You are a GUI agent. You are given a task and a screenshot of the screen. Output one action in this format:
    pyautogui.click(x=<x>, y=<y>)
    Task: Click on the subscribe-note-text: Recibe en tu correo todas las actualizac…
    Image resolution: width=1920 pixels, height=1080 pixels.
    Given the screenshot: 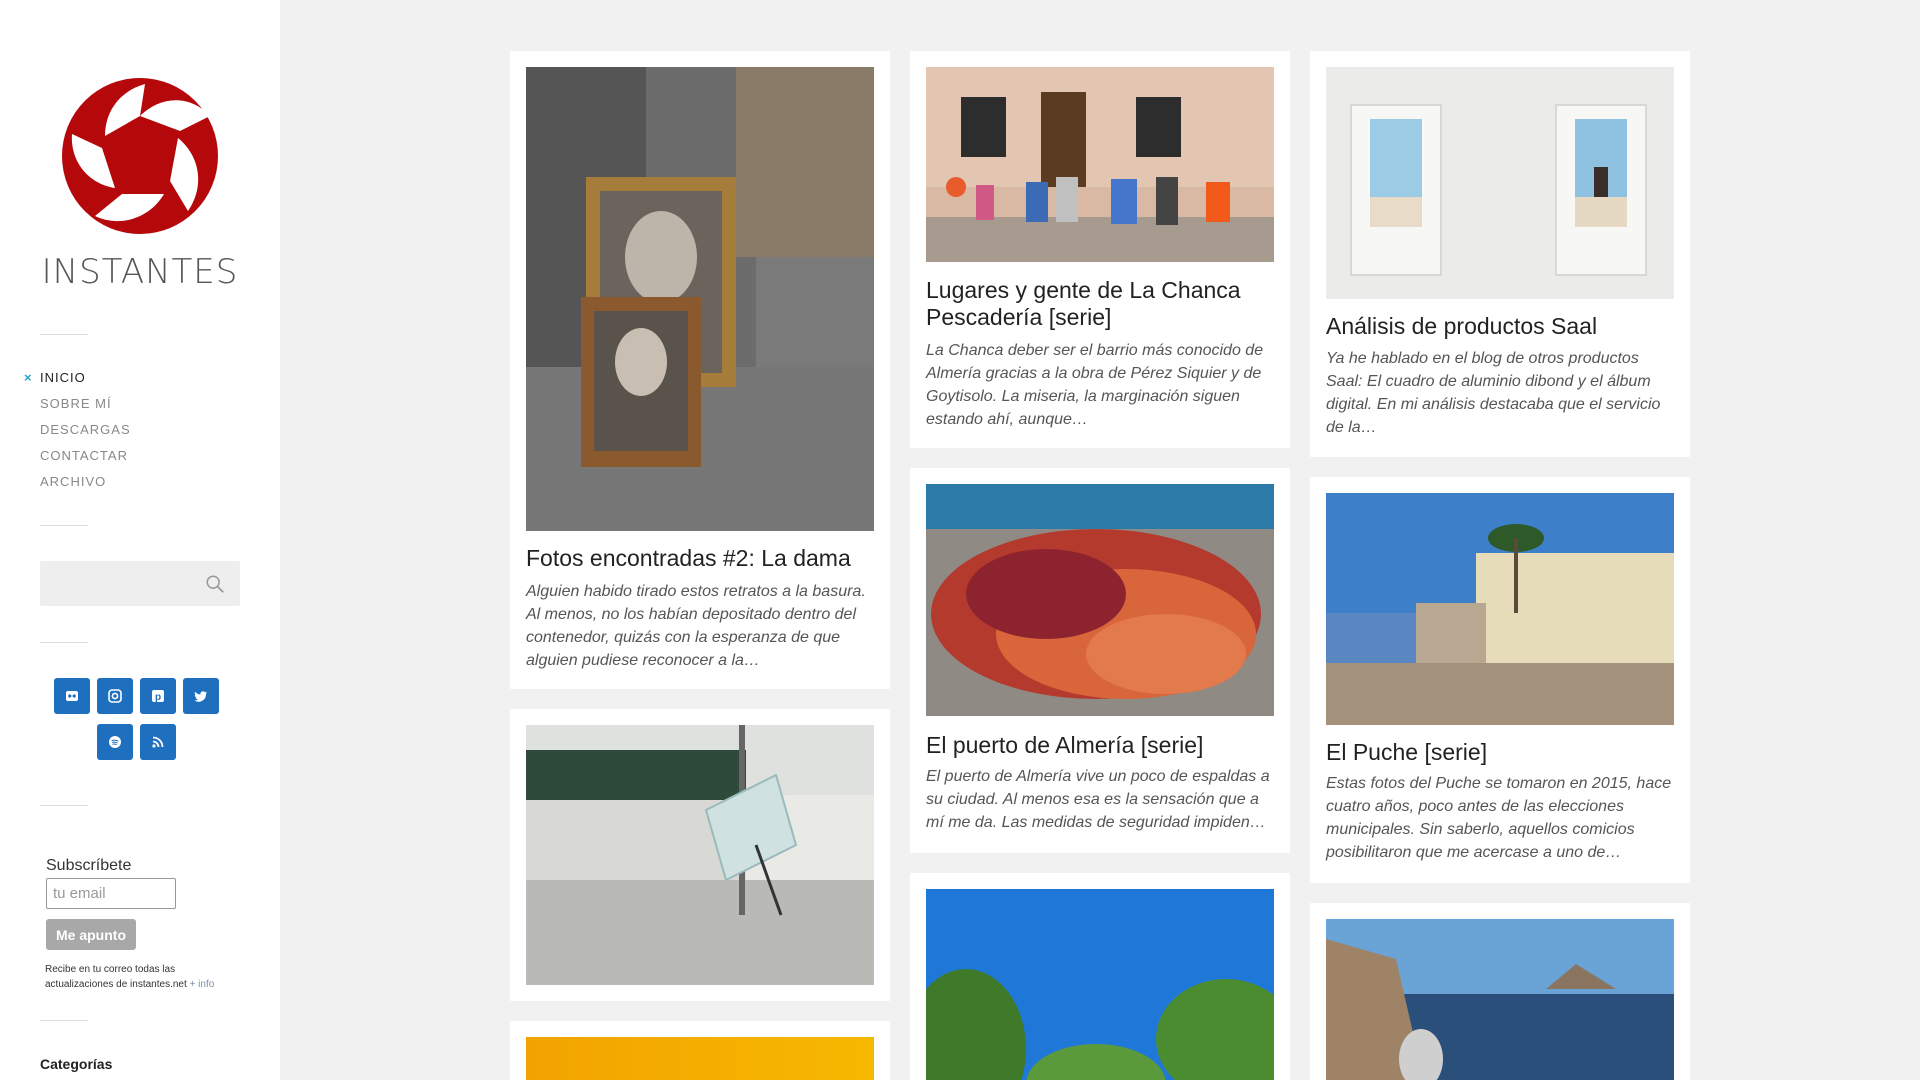 What is the action you would take?
    pyautogui.click(x=116, y=977)
    